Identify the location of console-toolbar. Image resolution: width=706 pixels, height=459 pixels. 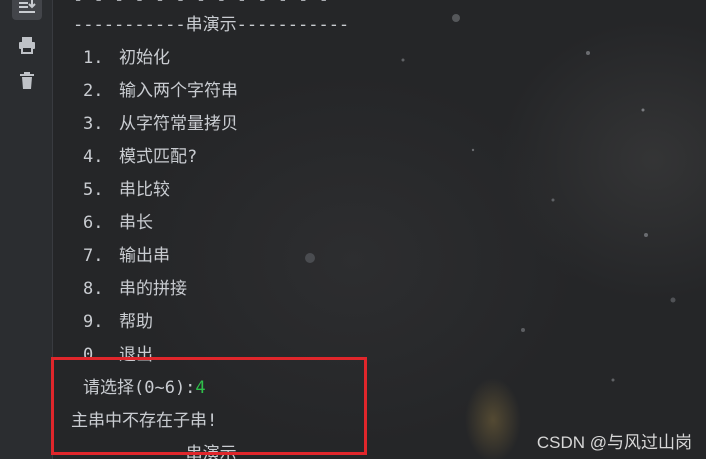
(26, 229).